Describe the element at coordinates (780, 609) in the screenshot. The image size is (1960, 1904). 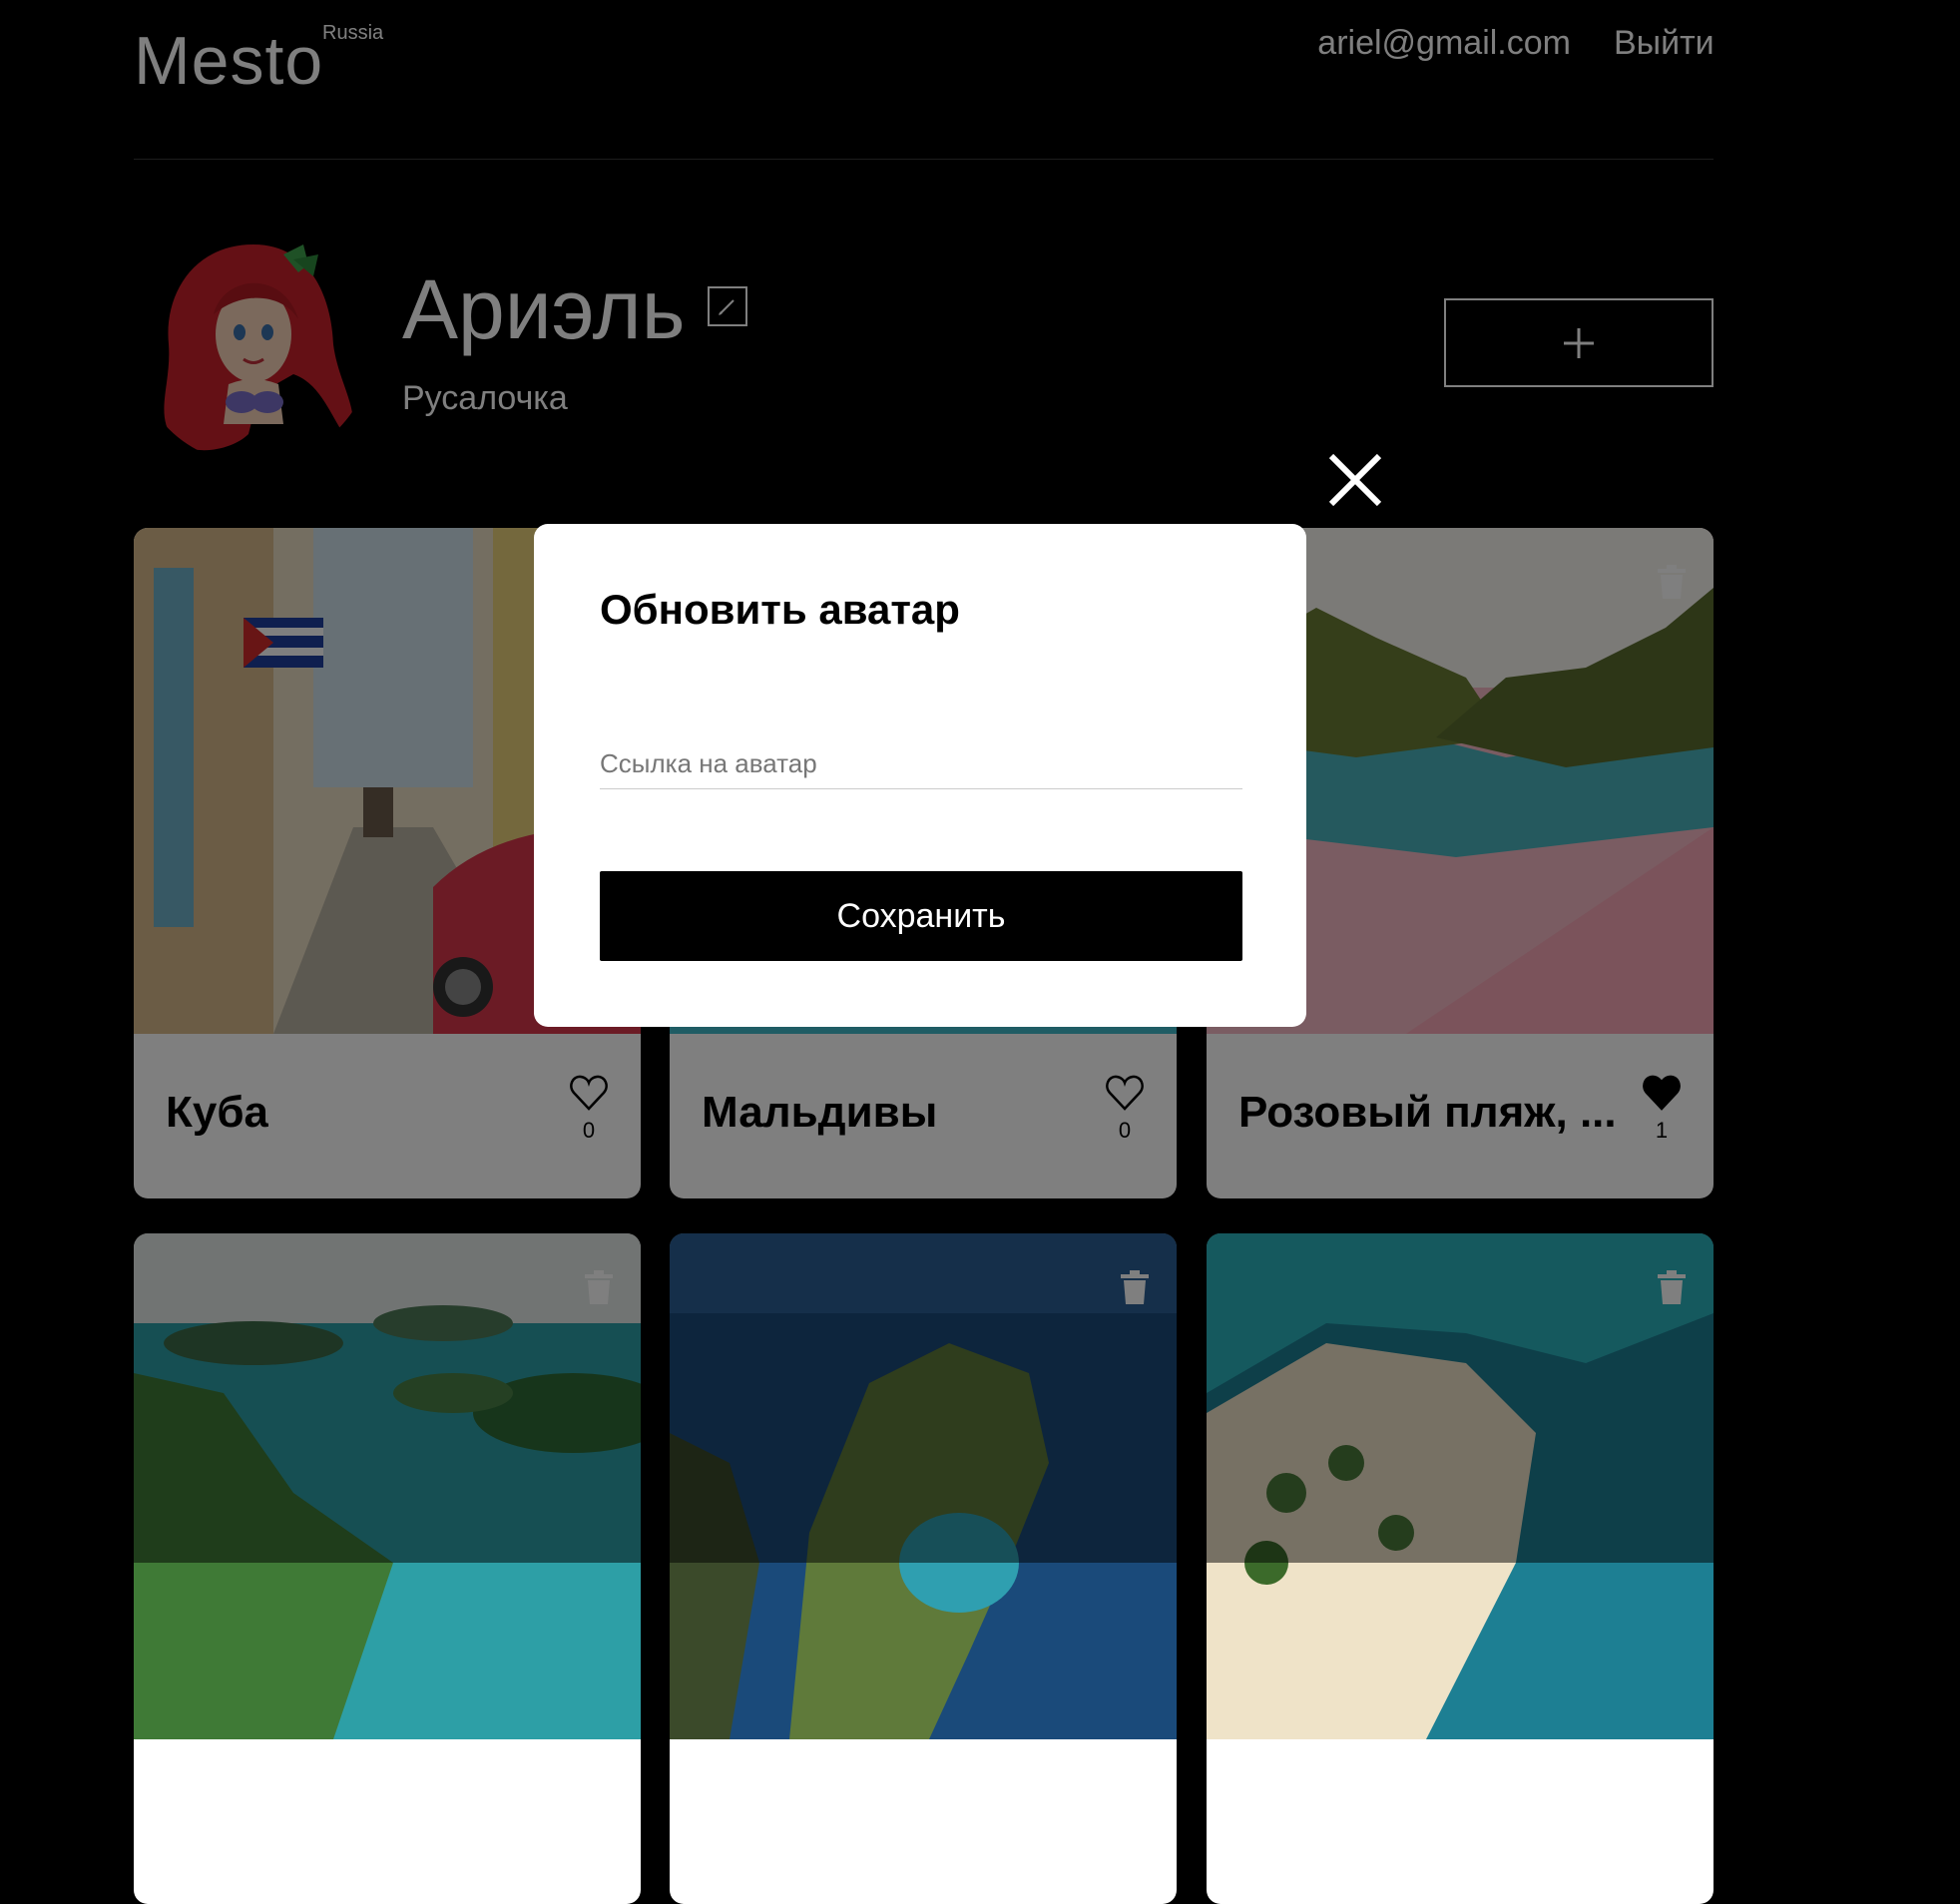
I see `modal-title: Обновить аватар` at that location.